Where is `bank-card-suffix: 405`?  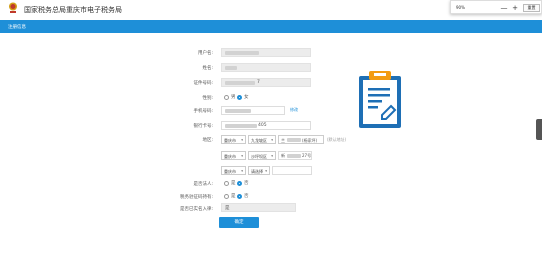 bank-card-suffix: 405 is located at coordinates (262, 125).